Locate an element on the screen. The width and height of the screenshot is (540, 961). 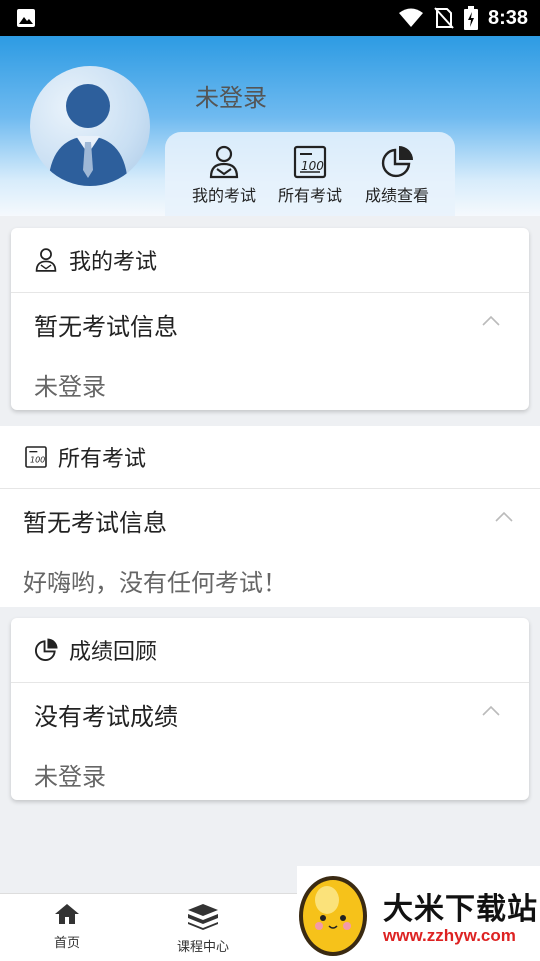
my-exams-header: 我的考试 is located at coordinates (270, 260).